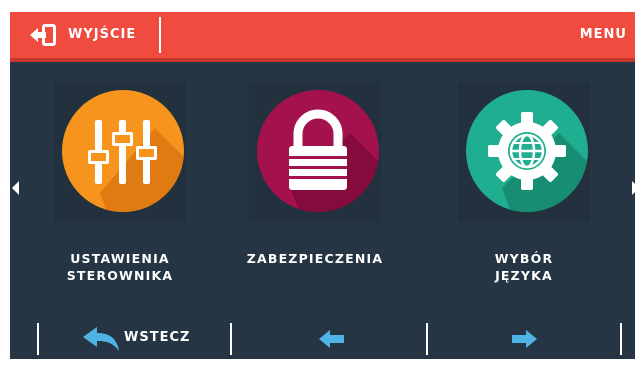  I want to click on tile-label: WYBÓR JĘZYKA, so click(524, 267).